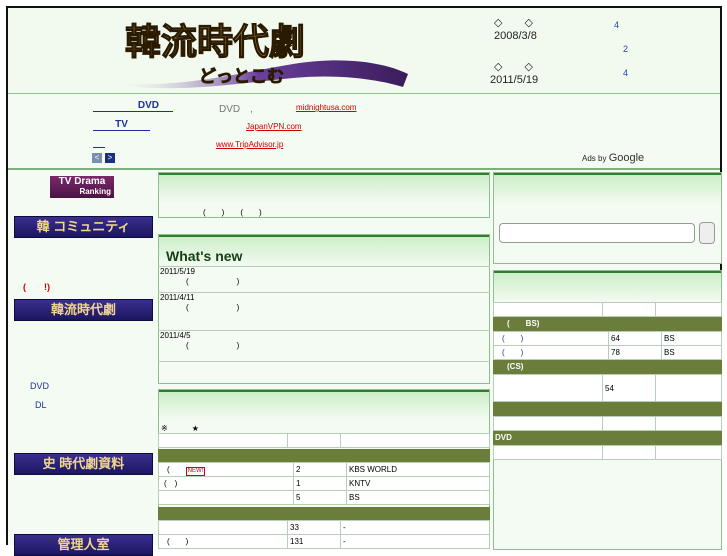  I want to click on ad-site-link: JapanVPN.com, so click(274, 126).